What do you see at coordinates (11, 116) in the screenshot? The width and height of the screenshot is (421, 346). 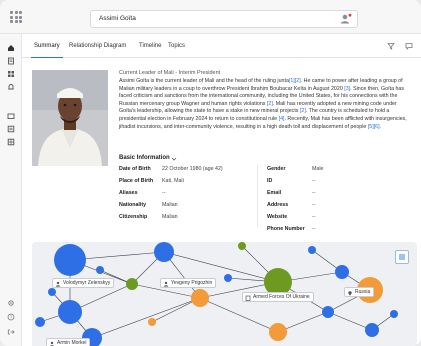 I see `folder-icon` at bounding box center [11, 116].